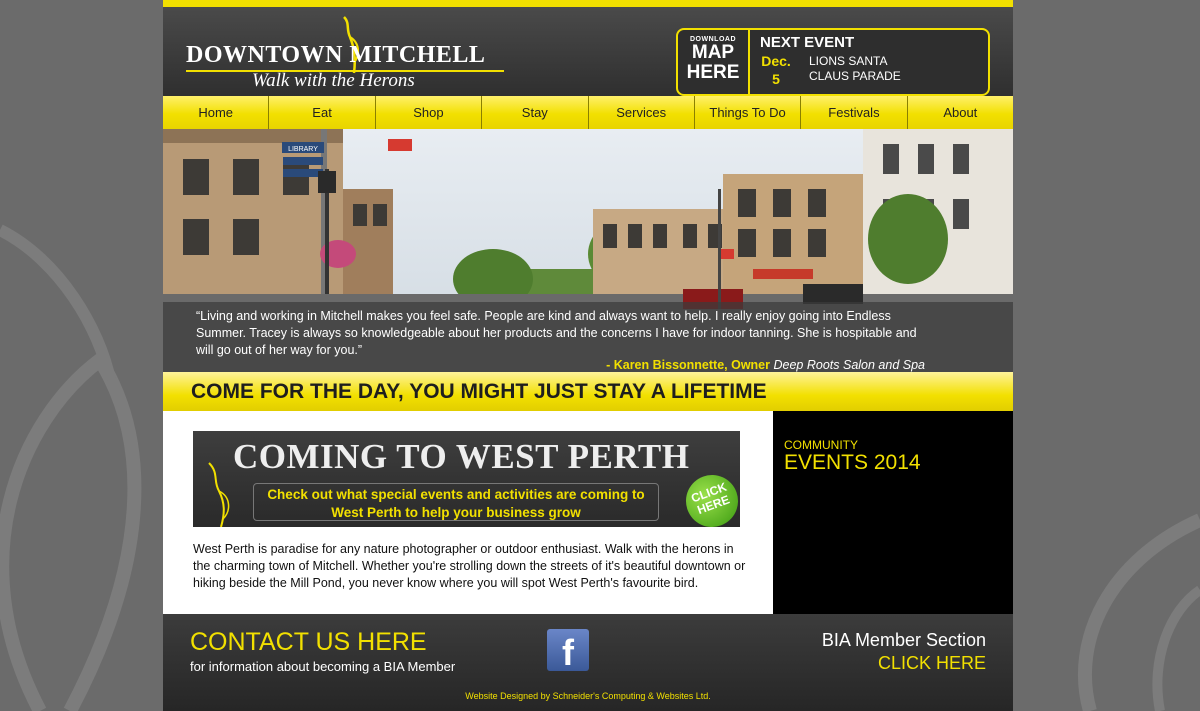  What do you see at coordinates (960, 112) in the screenshot?
I see `nav-about: About` at bounding box center [960, 112].